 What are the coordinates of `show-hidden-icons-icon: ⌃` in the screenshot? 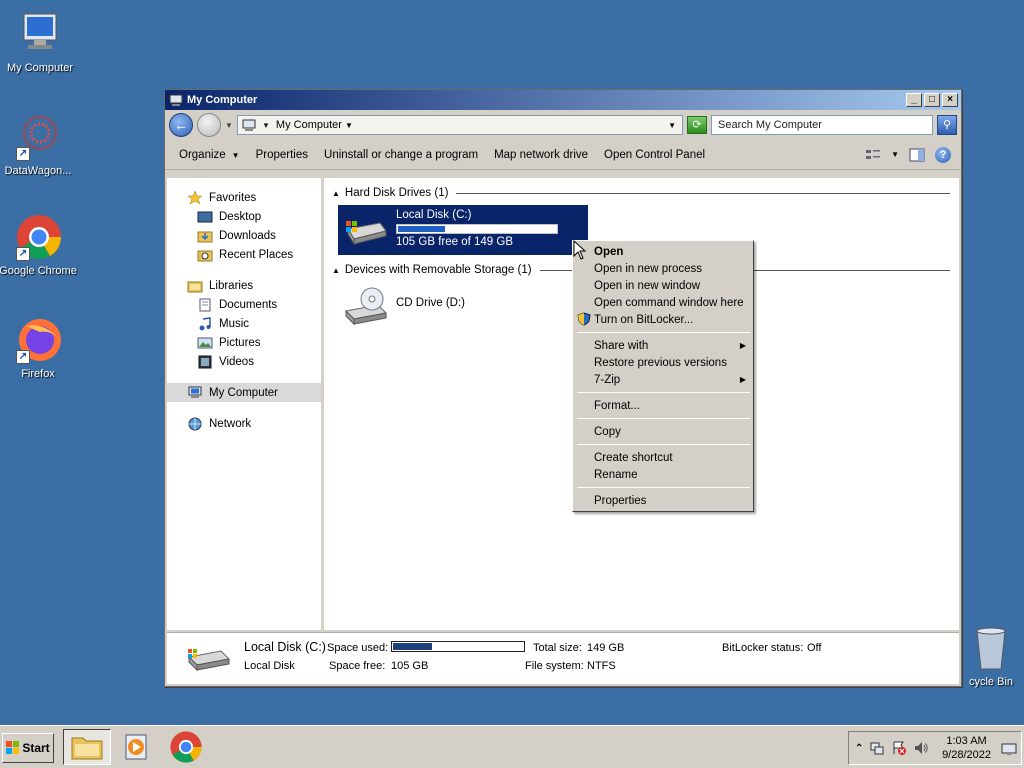 It's located at (859, 748).